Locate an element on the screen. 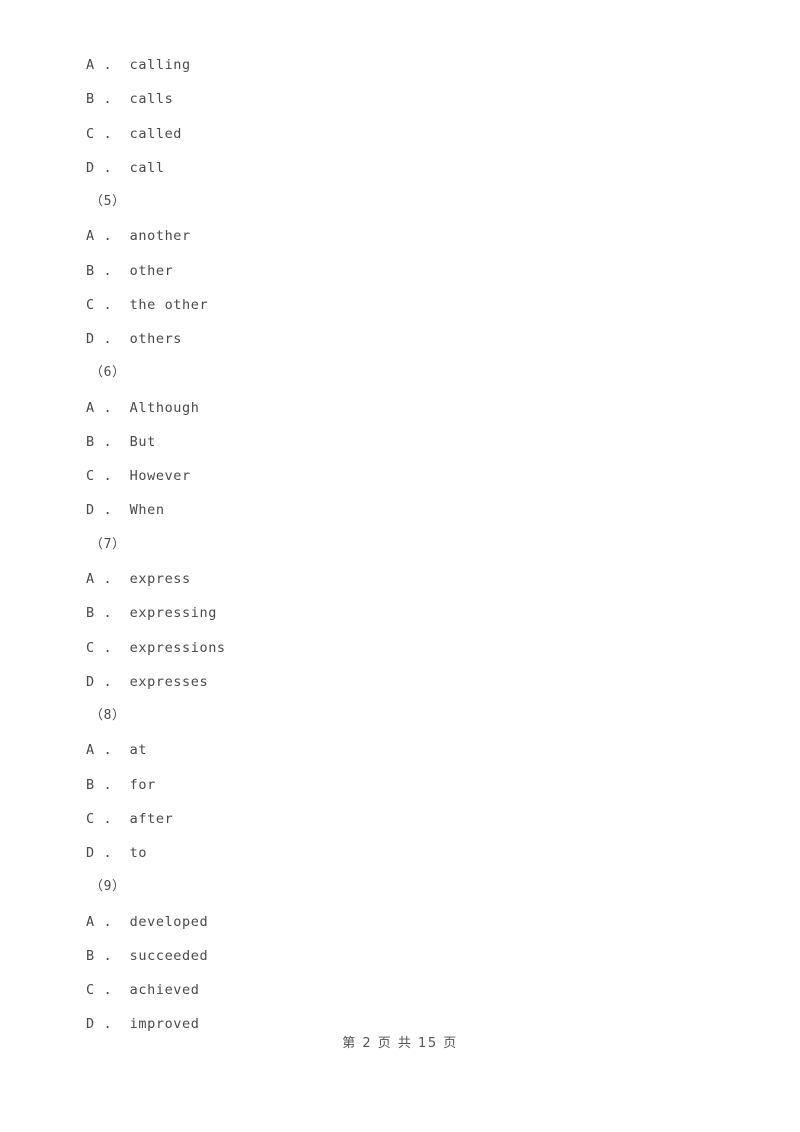  answer-option: C . achieved is located at coordinates (406, 990).